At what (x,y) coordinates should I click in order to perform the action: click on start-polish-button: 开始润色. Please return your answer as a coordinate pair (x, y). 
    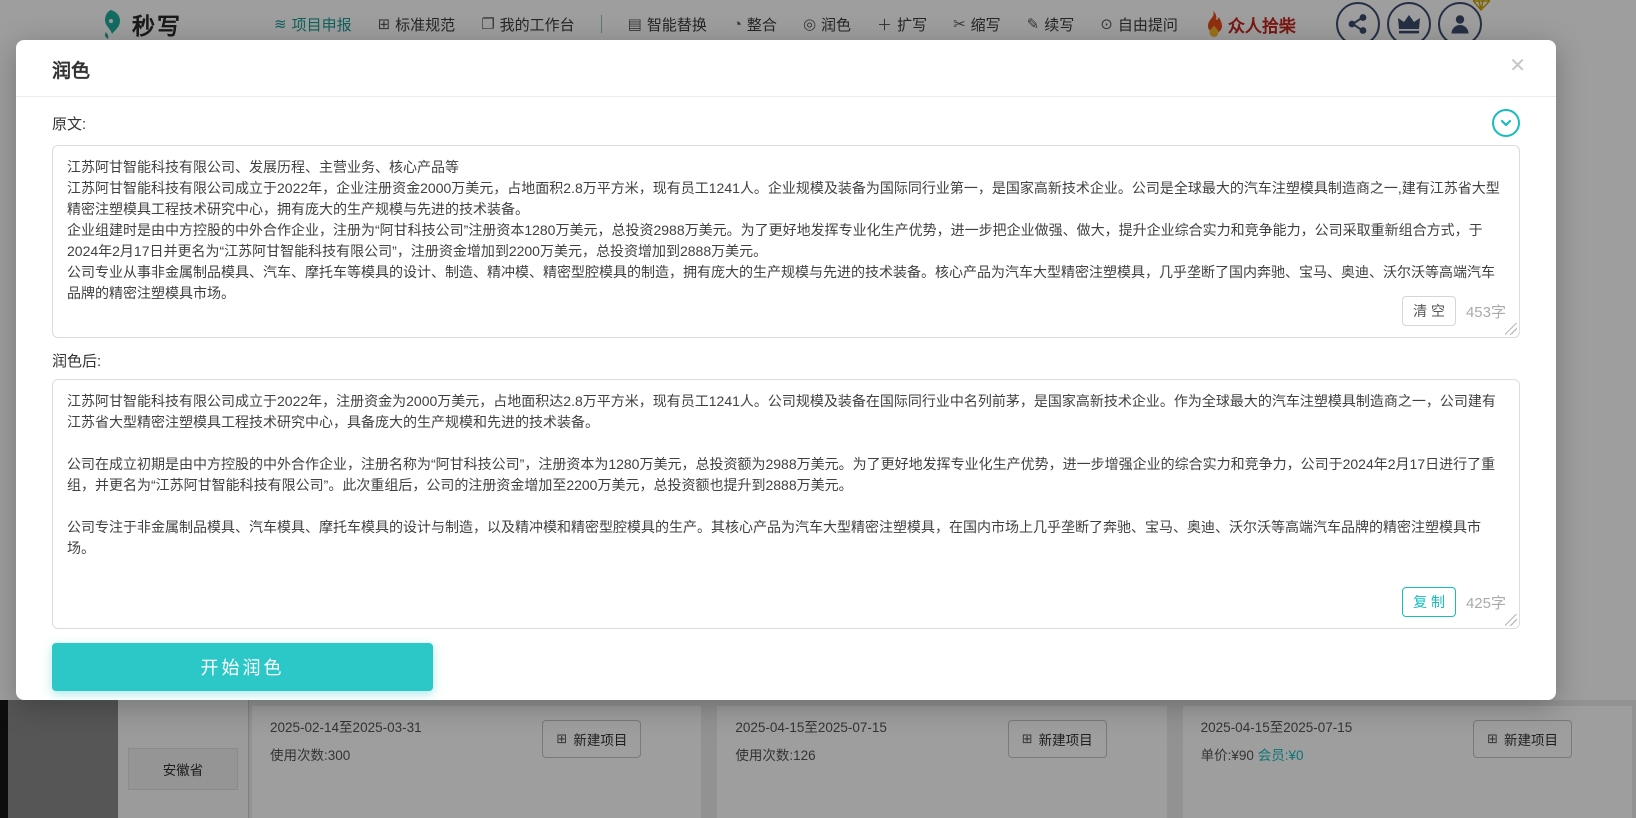
    Looking at the image, I should click on (242, 667).